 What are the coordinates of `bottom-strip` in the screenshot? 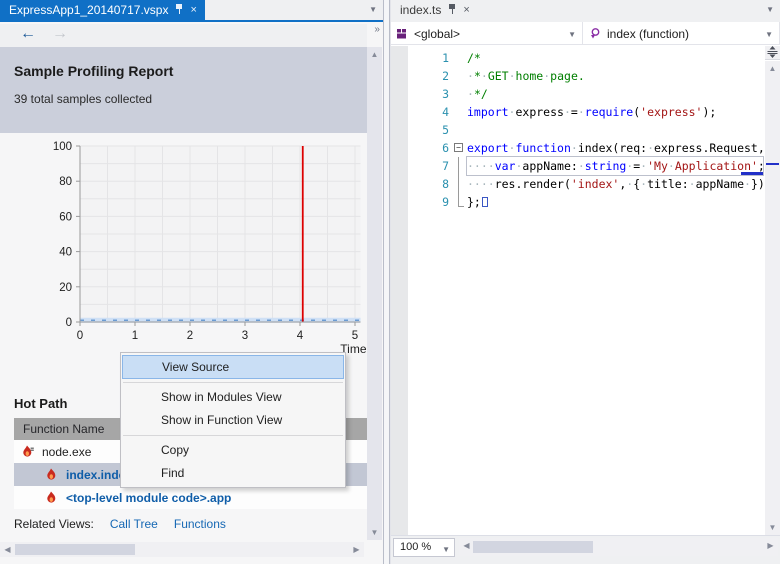 It's located at (585, 560).